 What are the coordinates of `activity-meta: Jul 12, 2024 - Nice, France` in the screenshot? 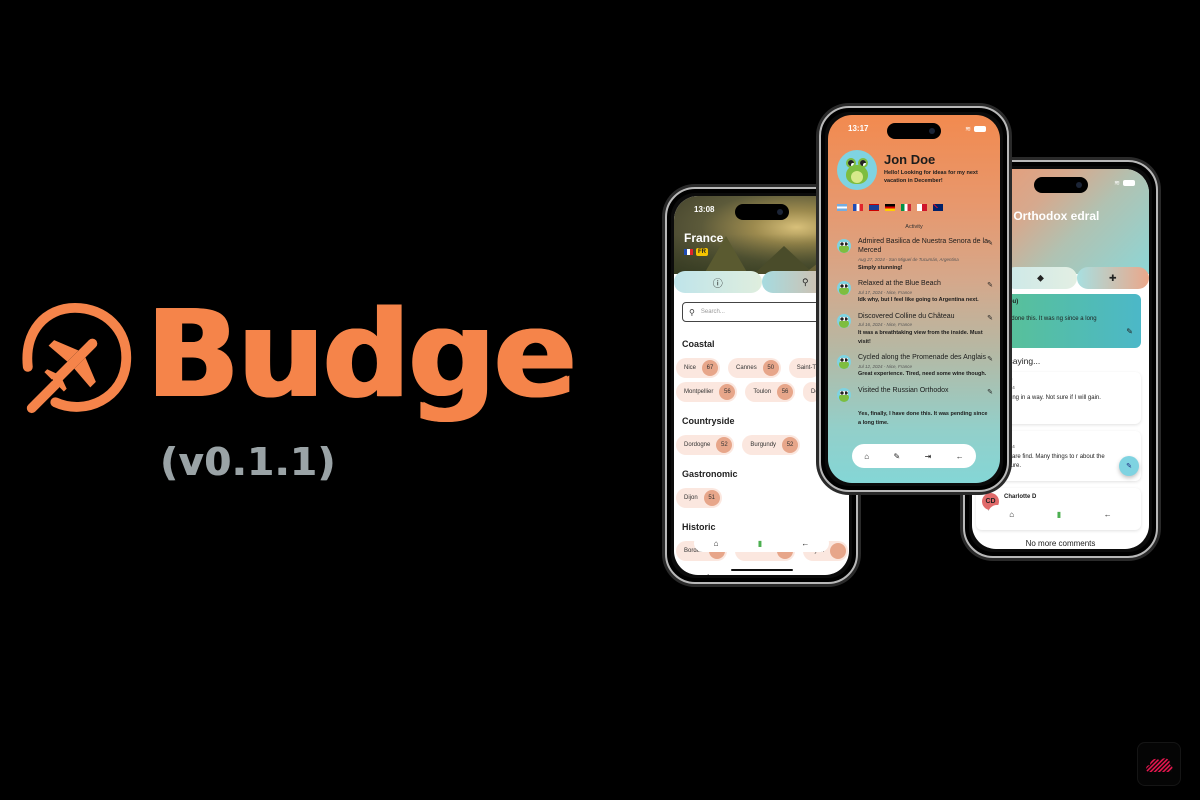 It's located at (885, 366).